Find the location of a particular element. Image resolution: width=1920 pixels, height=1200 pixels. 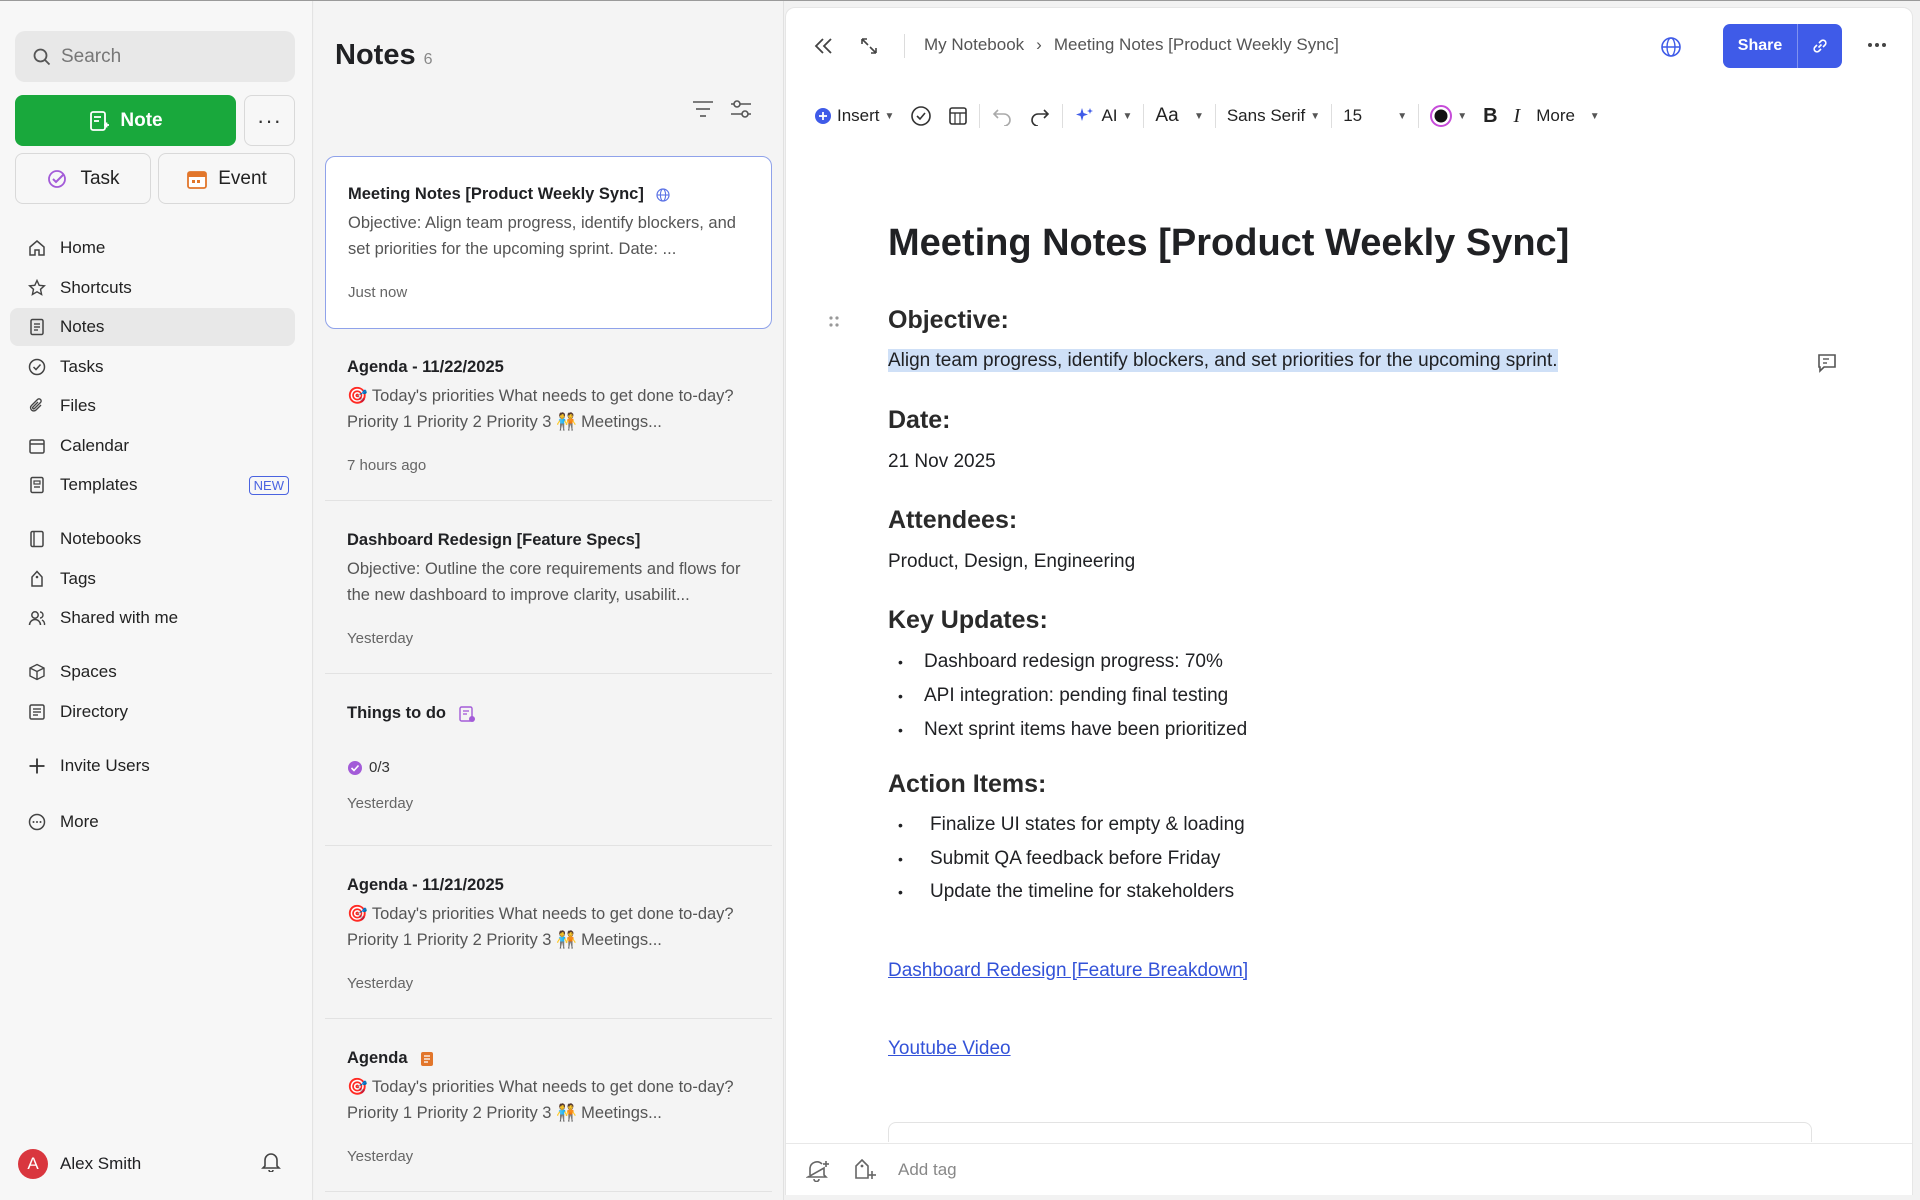

italic-button: I is located at coordinates (1517, 116).